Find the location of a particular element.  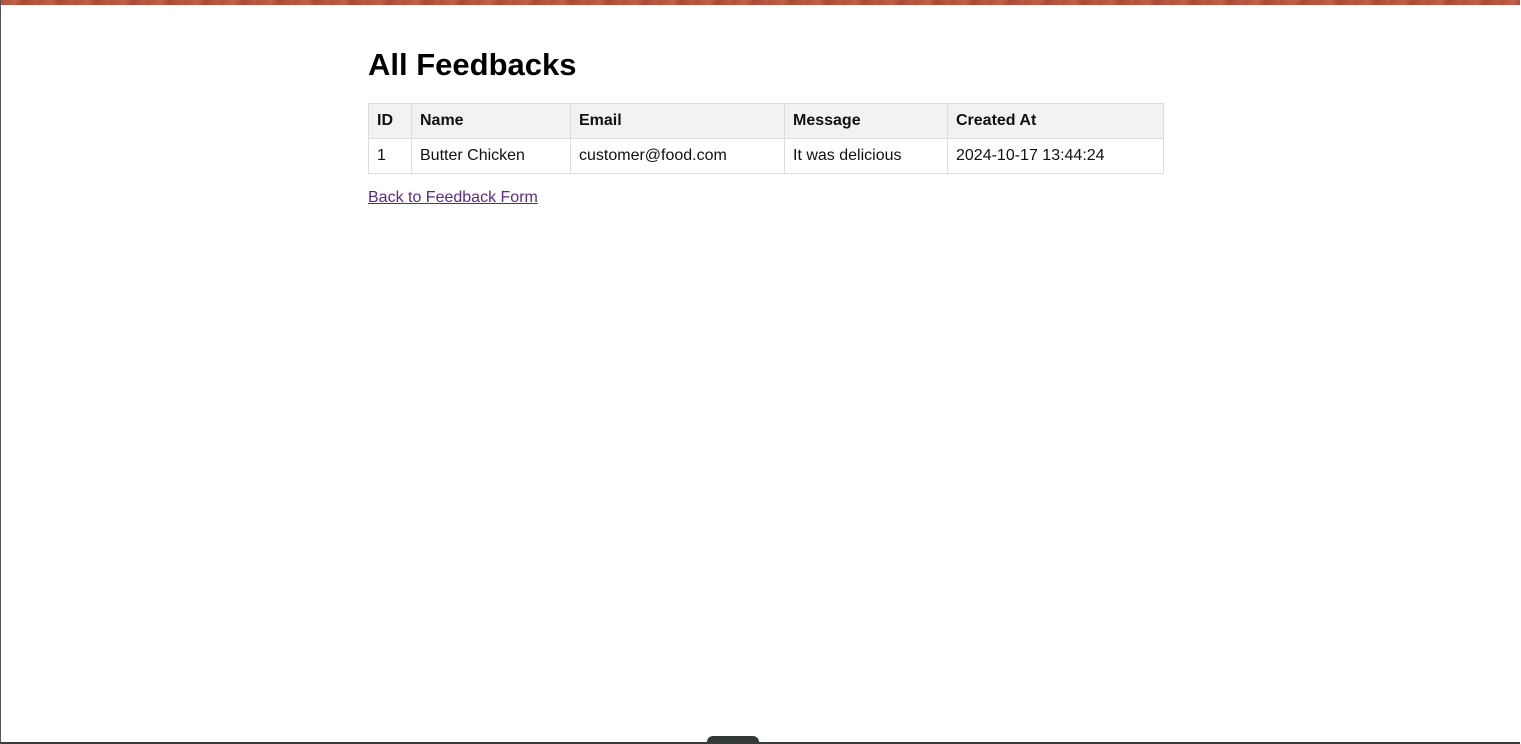

page-title: All Feedbacks is located at coordinates (472, 64).